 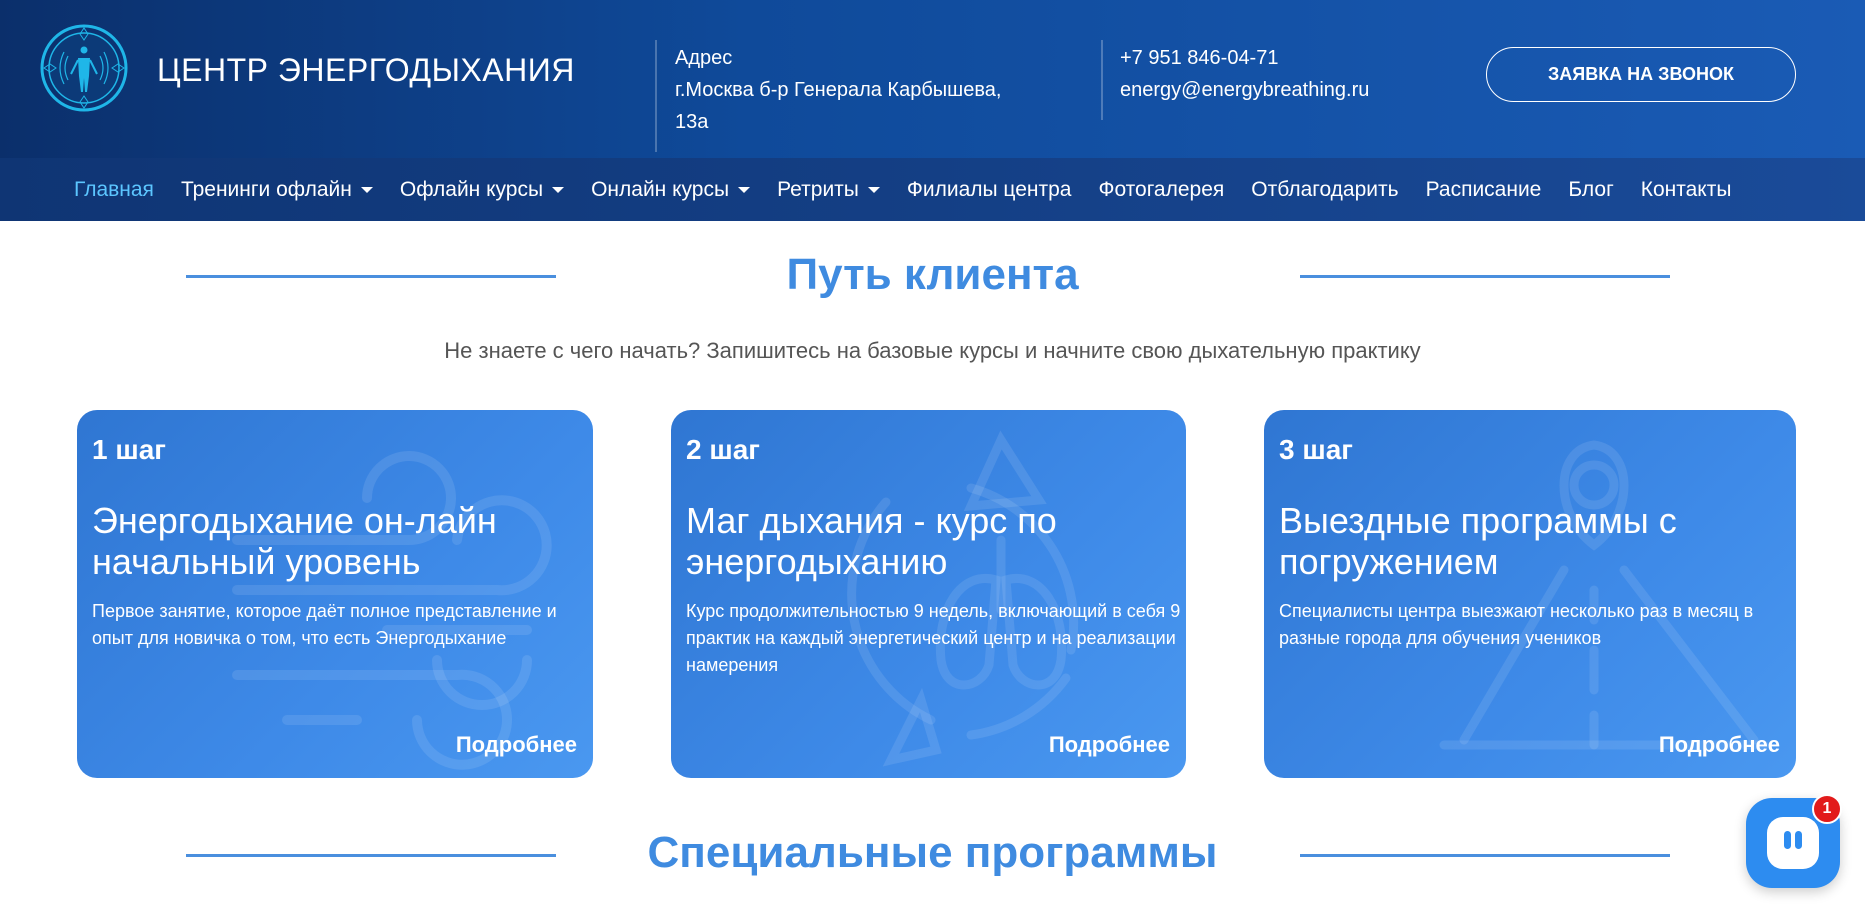 I want to click on nav-label: Фотогалерея, so click(x=1161, y=189).